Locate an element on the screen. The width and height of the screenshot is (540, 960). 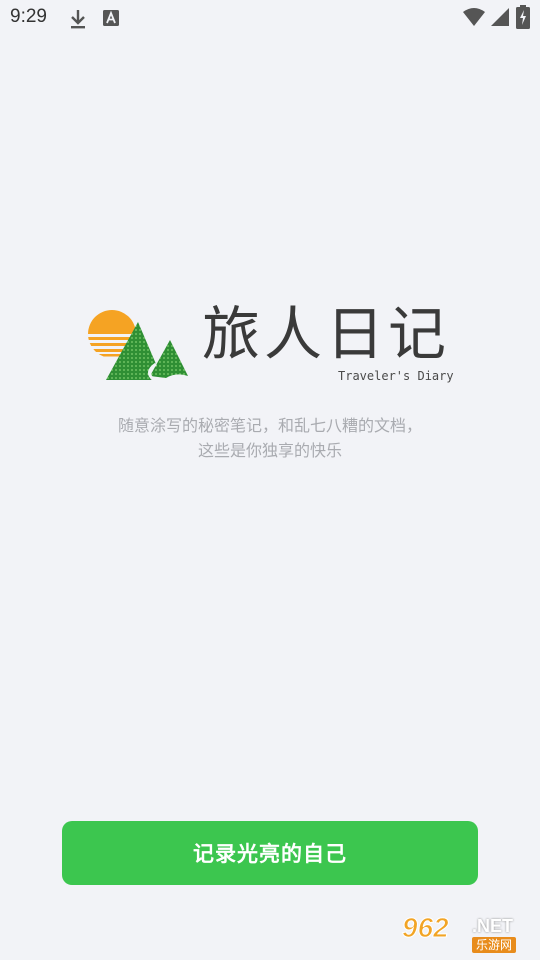
status-bar: 9:29 is located at coordinates (270, 18).